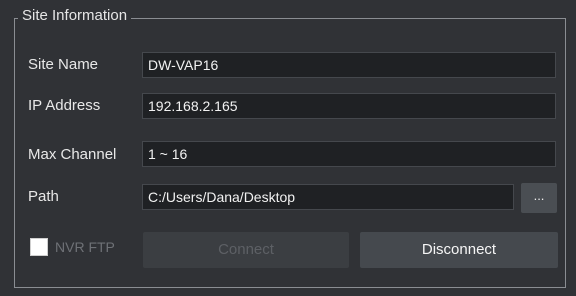 The width and height of the screenshot is (576, 296). What do you see at coordinates (328, 197) in the screenshot?
I see `path-field: C:/Users/Dana/Desktop` at bounding box center [328, 197].